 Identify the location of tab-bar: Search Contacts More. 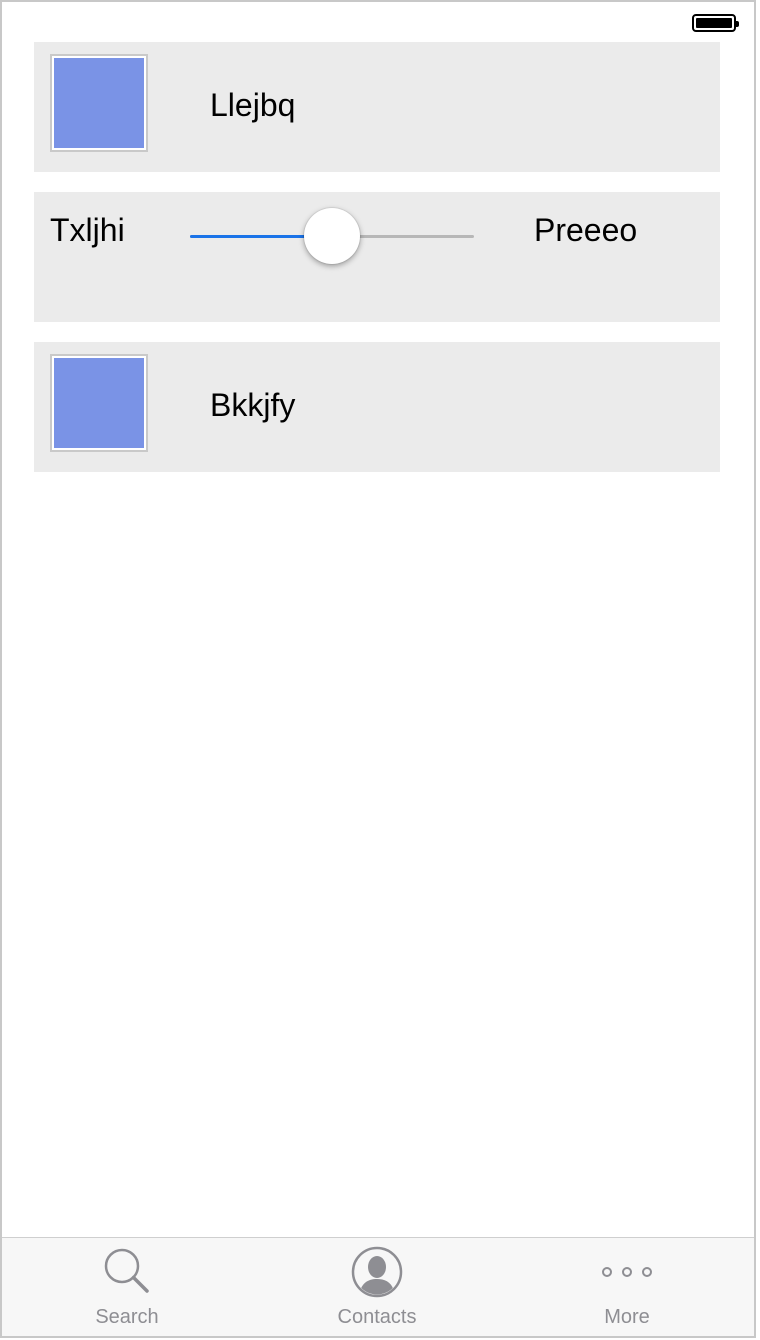
(378, 1286).